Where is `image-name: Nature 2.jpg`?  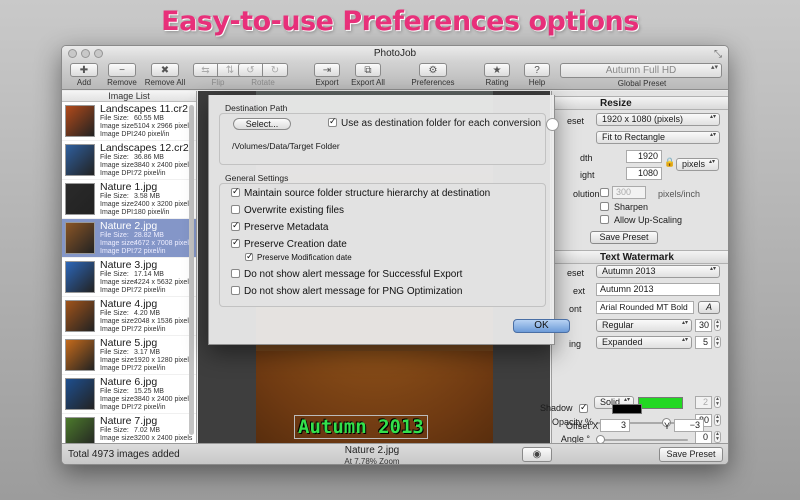 image-name: Nature 2.jpg is located at coordinates (129, 226).